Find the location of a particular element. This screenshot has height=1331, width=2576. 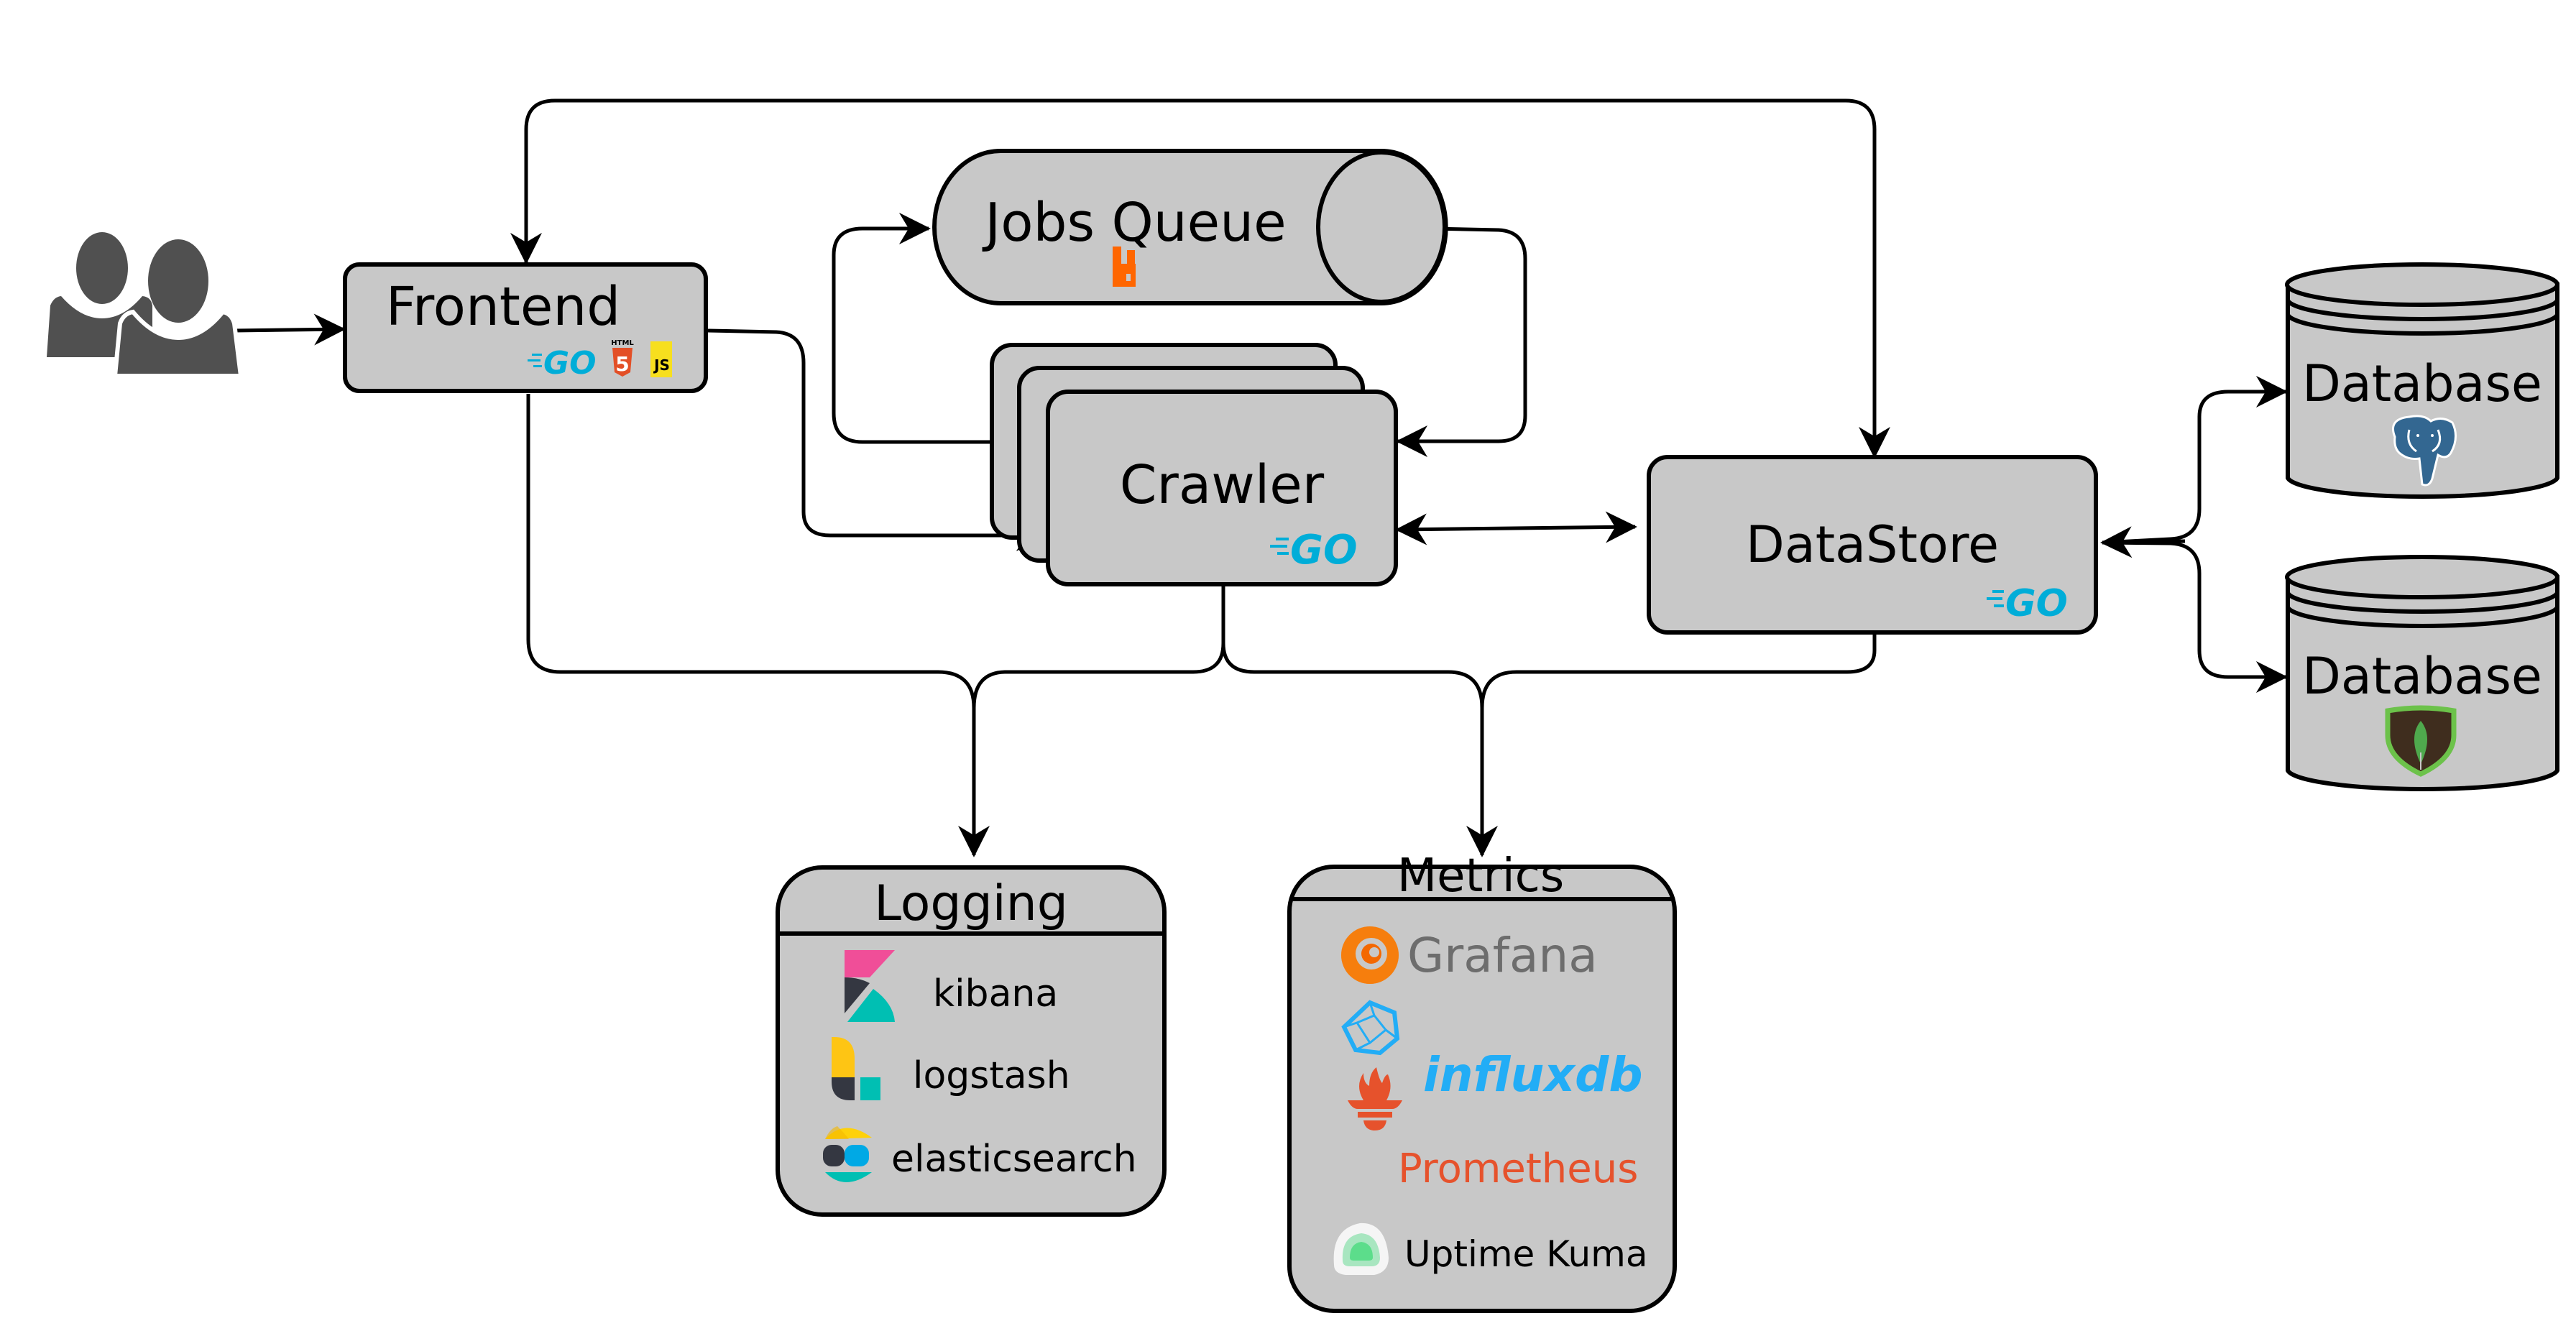

crawler-label: Crawler is located at coordinates (1222, 485).